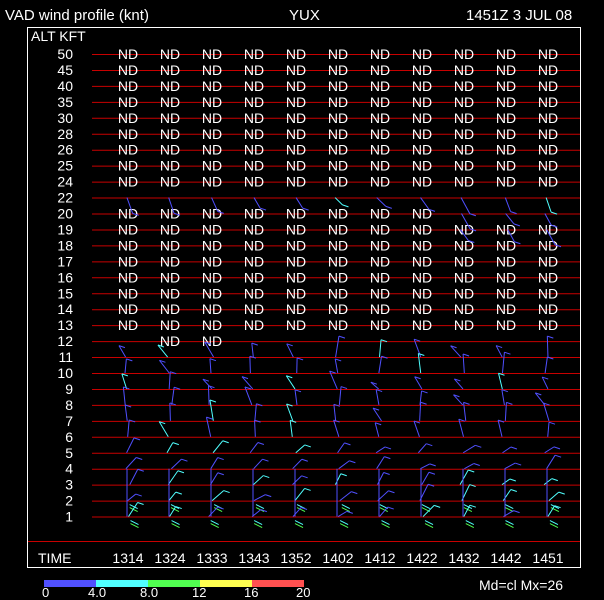  I want to click on legend-label: 0, so click(45, 592).